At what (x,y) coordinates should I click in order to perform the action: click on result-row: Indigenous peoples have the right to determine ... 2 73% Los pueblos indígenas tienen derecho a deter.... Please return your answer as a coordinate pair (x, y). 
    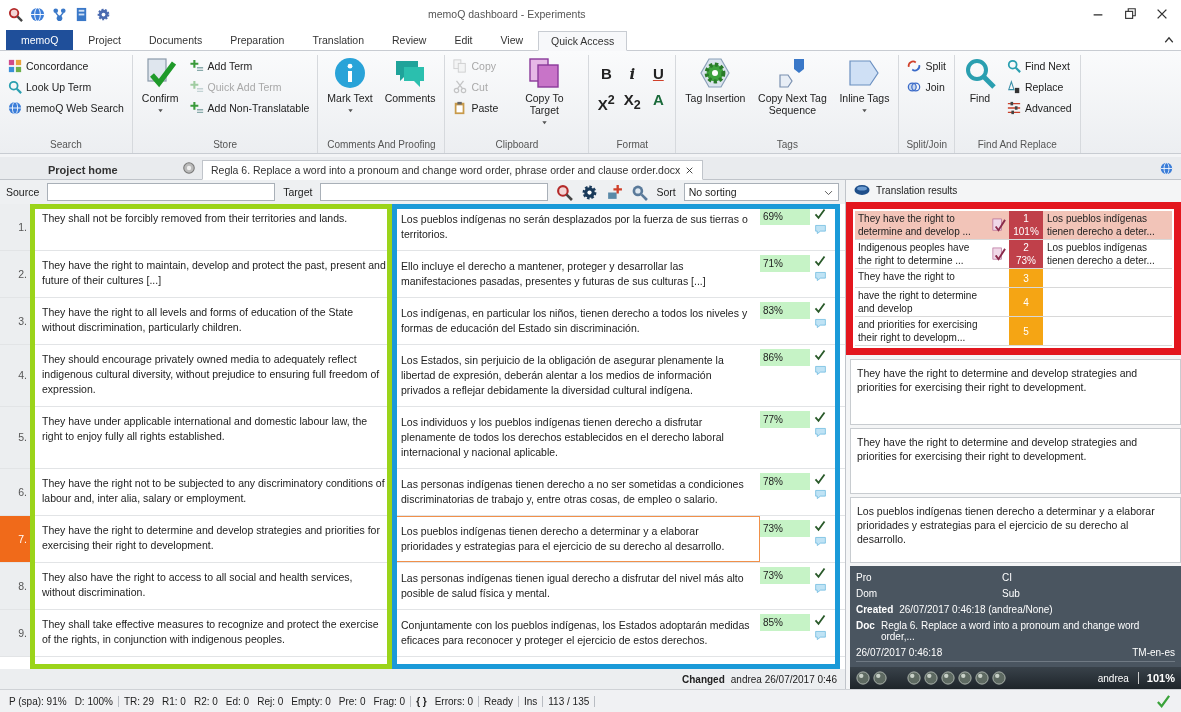
    Looking at the image, I should click on (1013, 255).